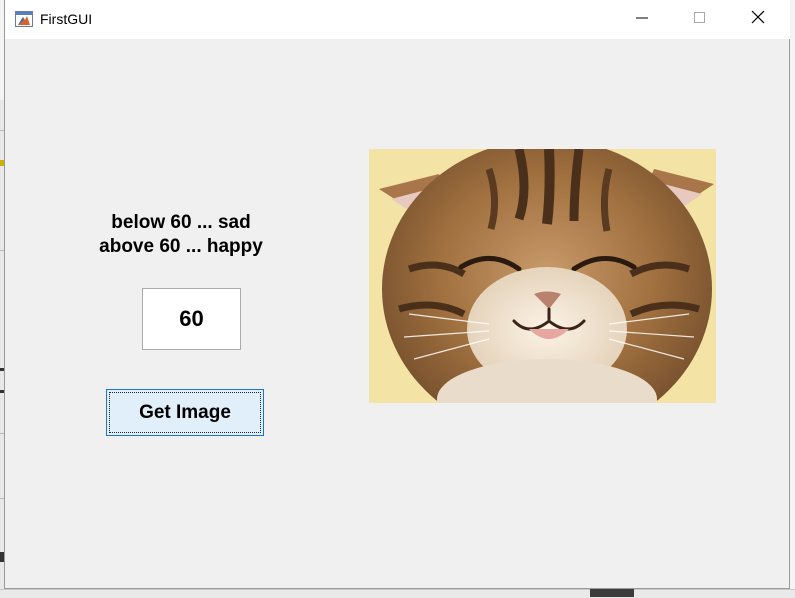  I want to click on maximize-icon, so click(700, 20).